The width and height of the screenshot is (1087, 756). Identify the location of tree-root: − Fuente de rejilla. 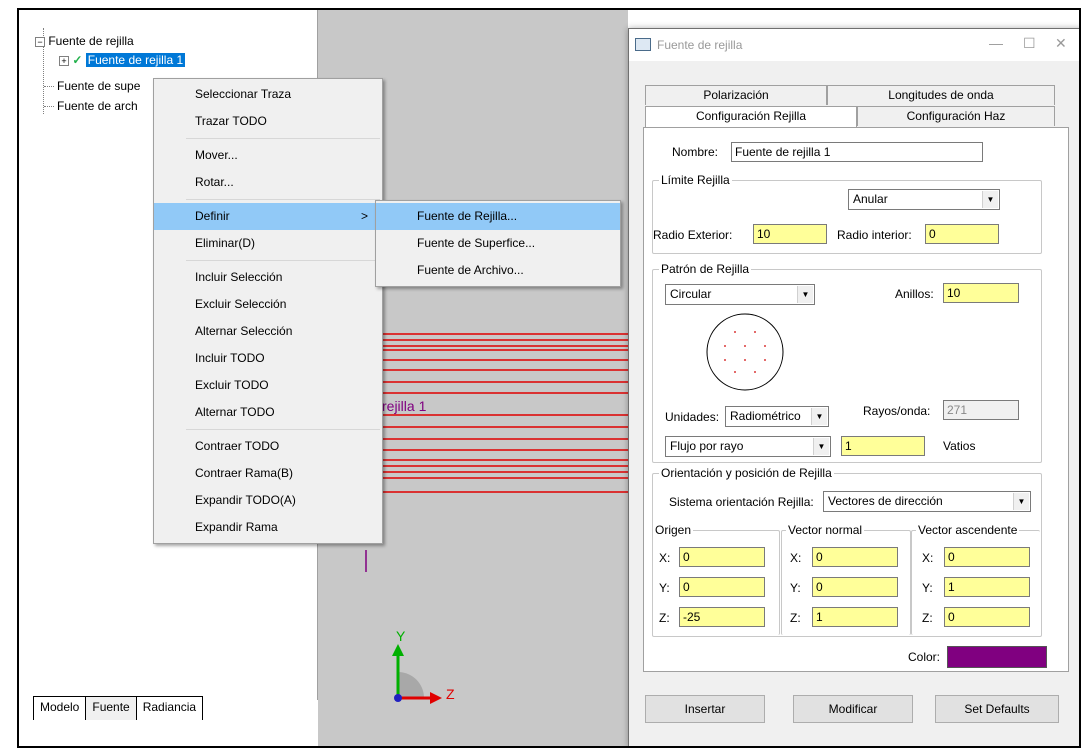
(84, 41).